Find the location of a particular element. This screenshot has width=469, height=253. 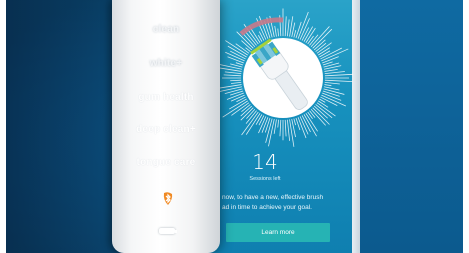

mode-clean: clean is located at coordinates (166, 29).